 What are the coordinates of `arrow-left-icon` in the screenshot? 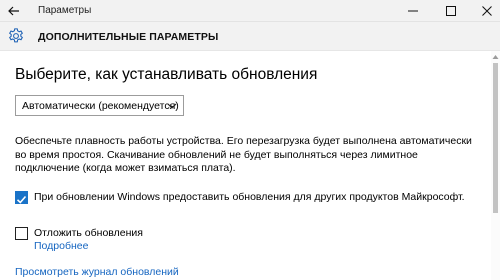 It's located at (13, 11).